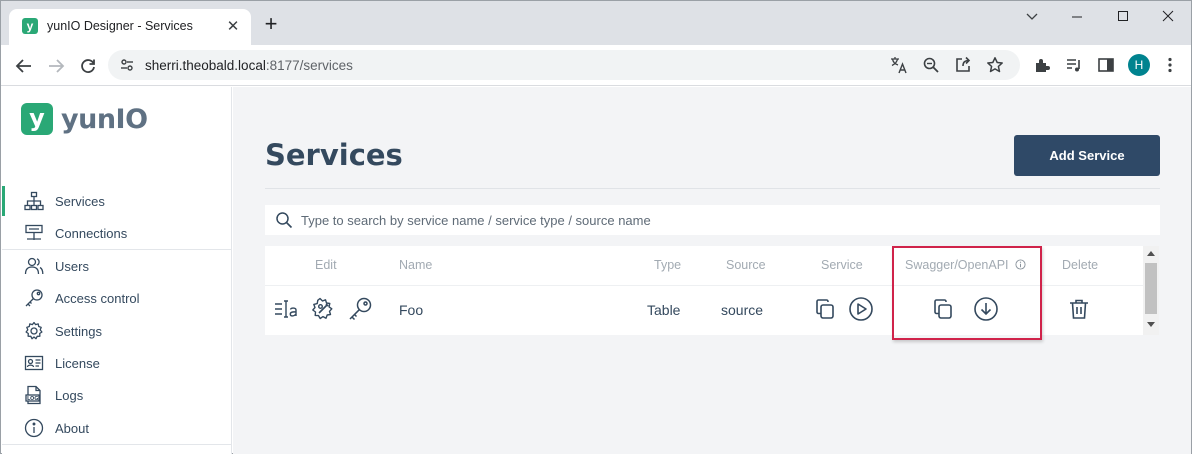 The height and width of the screenshot is (454, 1192). Describe the element at coordinates (1074, 65) in the screenshot. I see `media-controls-icon` at that location.